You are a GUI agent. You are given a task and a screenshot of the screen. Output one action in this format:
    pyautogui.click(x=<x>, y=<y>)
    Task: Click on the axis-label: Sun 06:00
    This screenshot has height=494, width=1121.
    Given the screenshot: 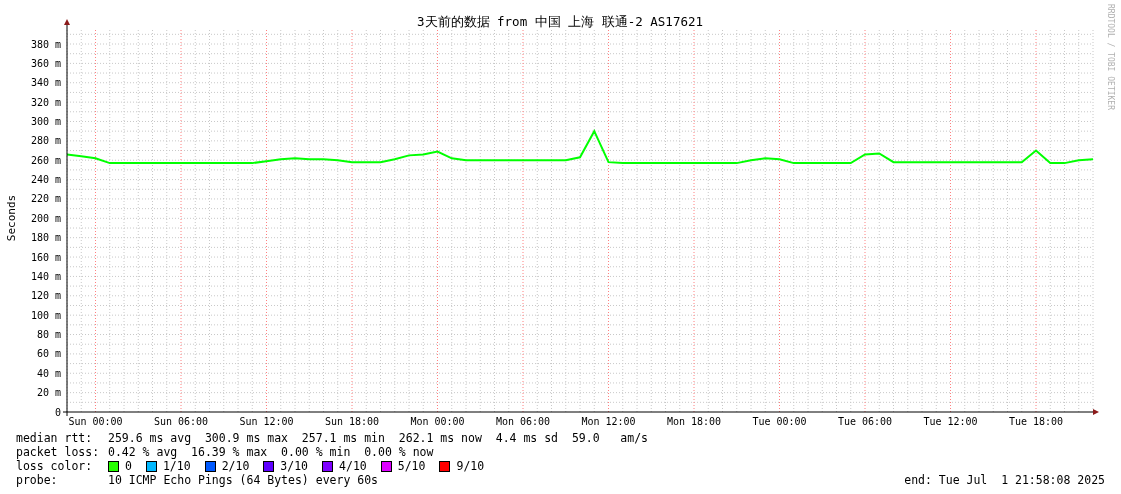 What is the action you would take?
    pyautogui.click(x=181, y=421)
    